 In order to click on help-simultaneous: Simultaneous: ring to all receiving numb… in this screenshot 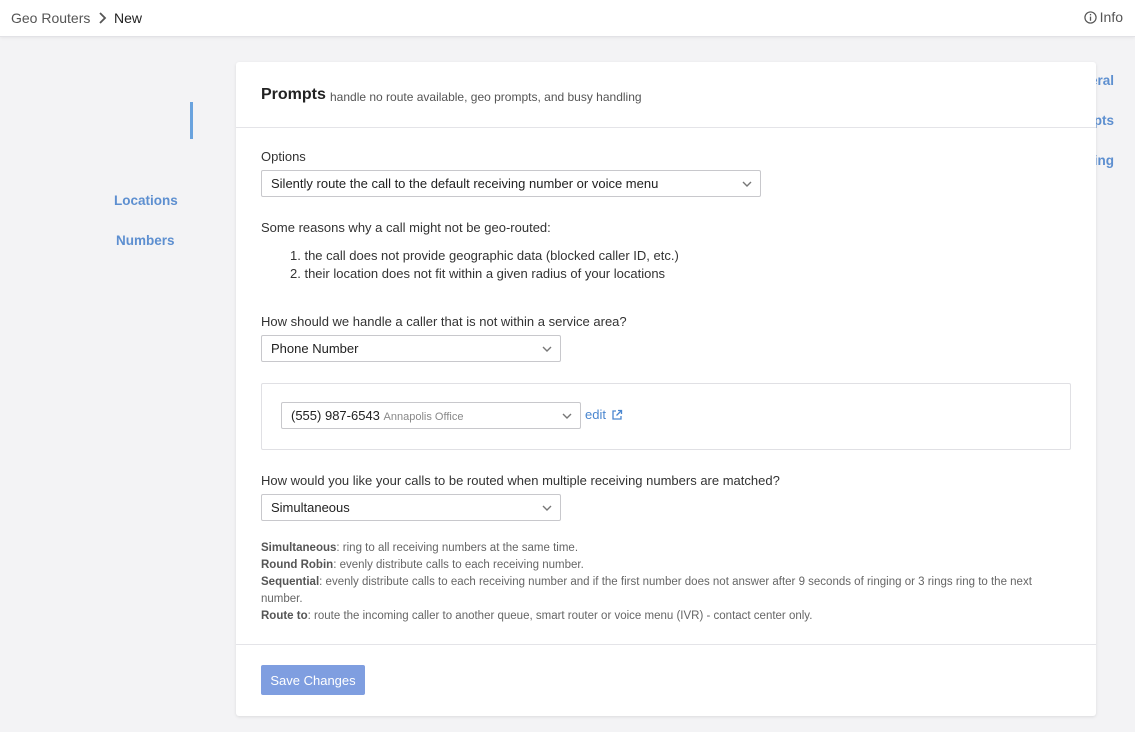, I will do `click(420, 548)`.